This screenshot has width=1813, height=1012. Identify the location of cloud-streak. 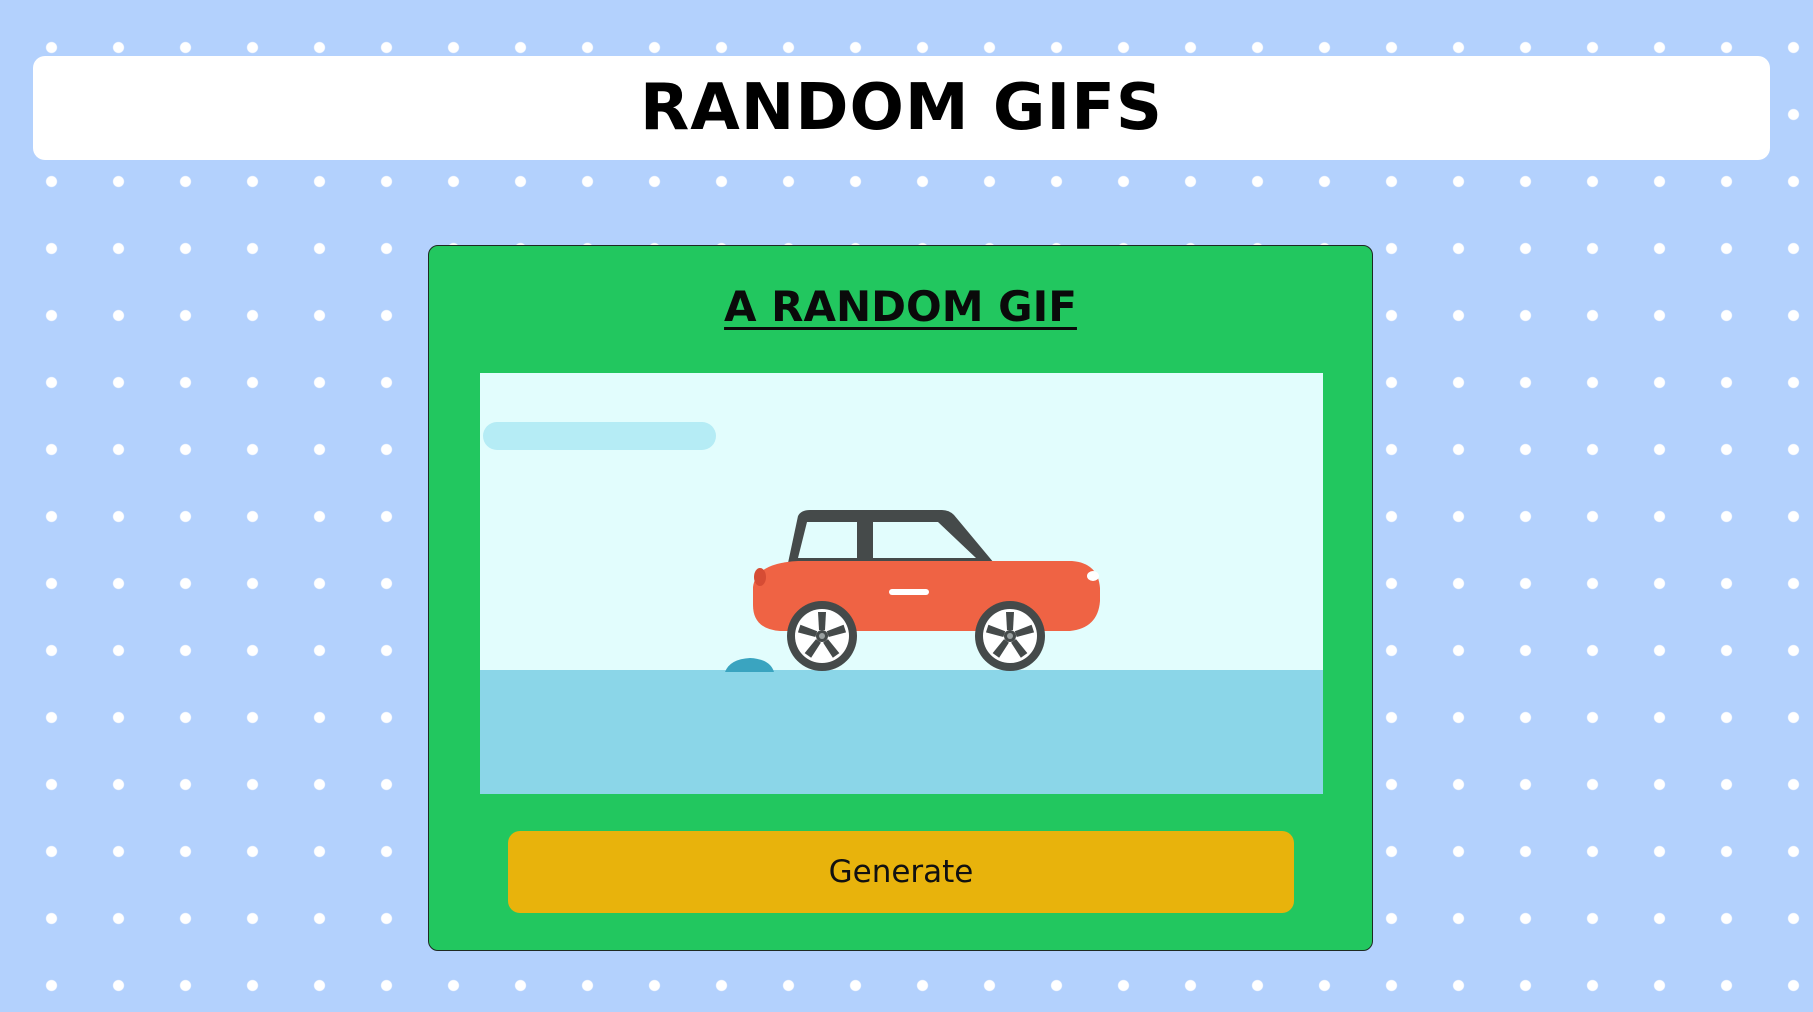
(599, 436).